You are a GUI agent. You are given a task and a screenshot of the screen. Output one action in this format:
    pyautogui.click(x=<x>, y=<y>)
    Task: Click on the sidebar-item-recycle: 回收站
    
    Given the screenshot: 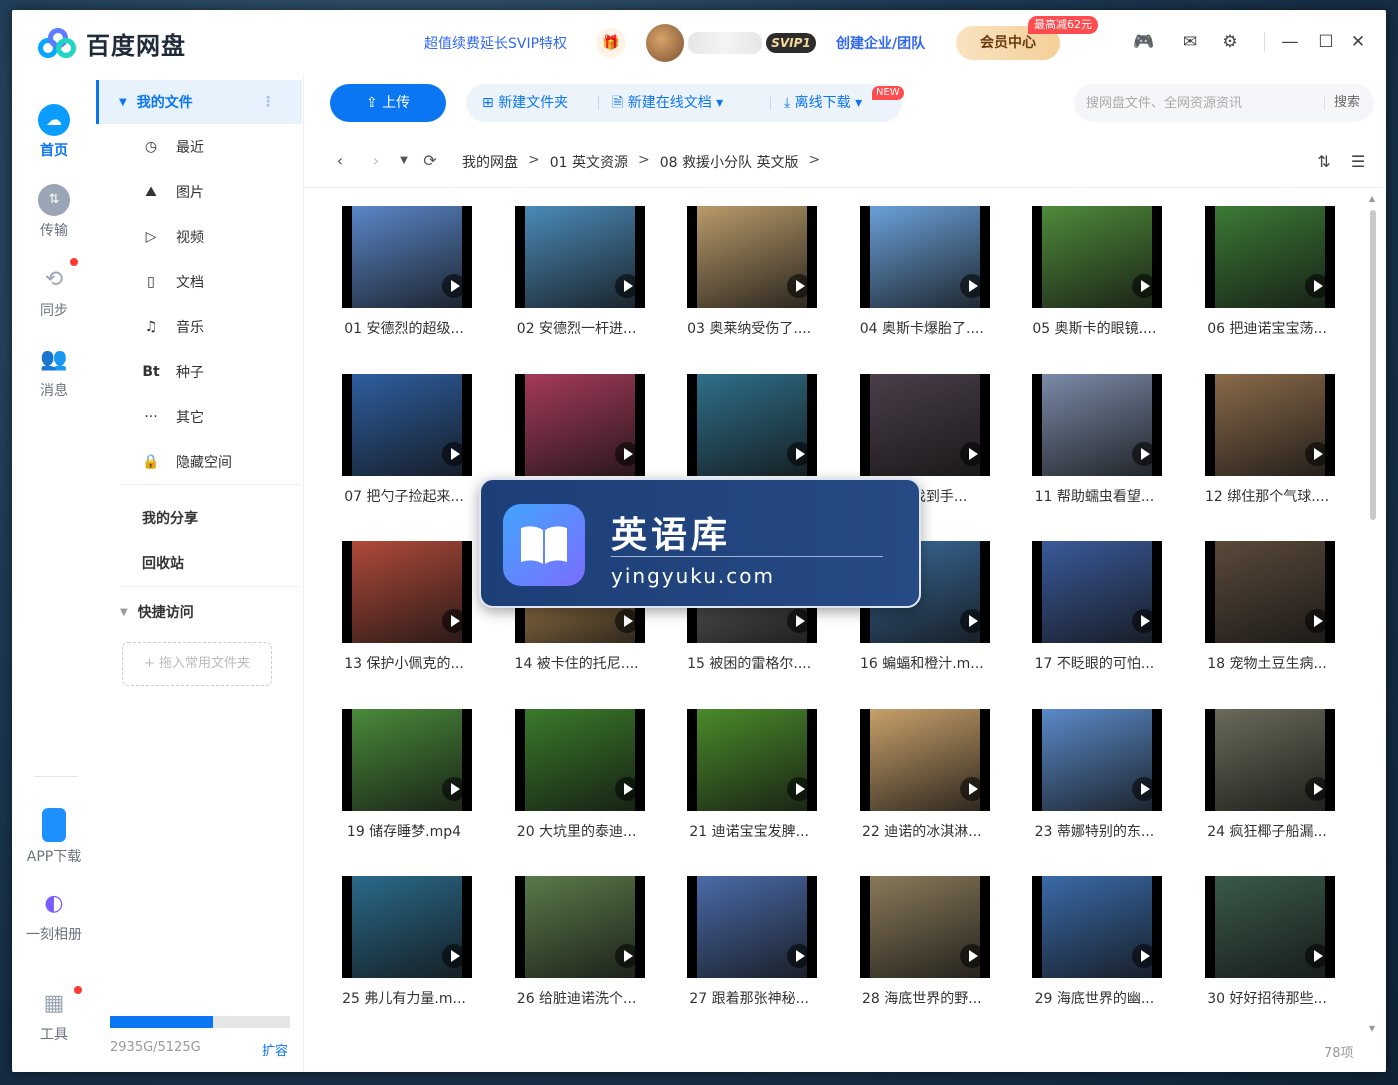 What is the action you would take?
    pyautogui.click(x=199, y=563)
    